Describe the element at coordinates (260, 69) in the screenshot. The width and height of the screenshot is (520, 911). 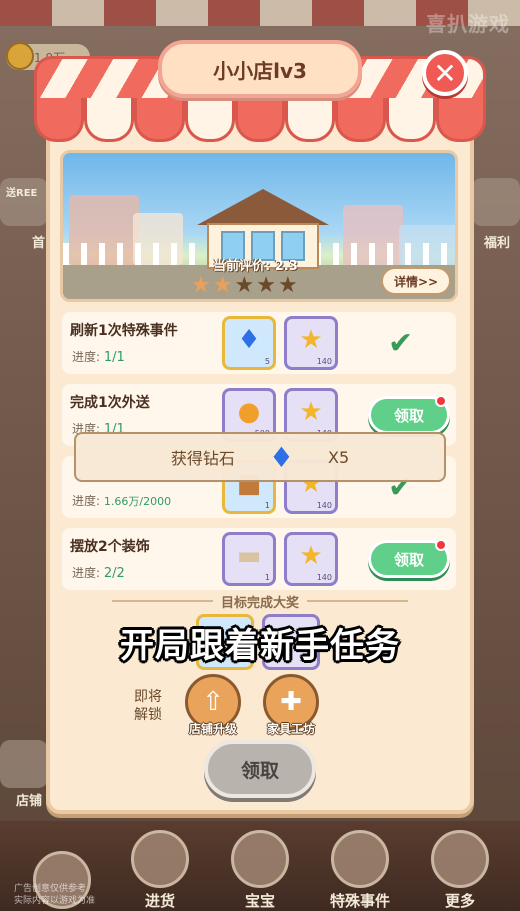
I see `panel-title: 小小店lv3` at that location.